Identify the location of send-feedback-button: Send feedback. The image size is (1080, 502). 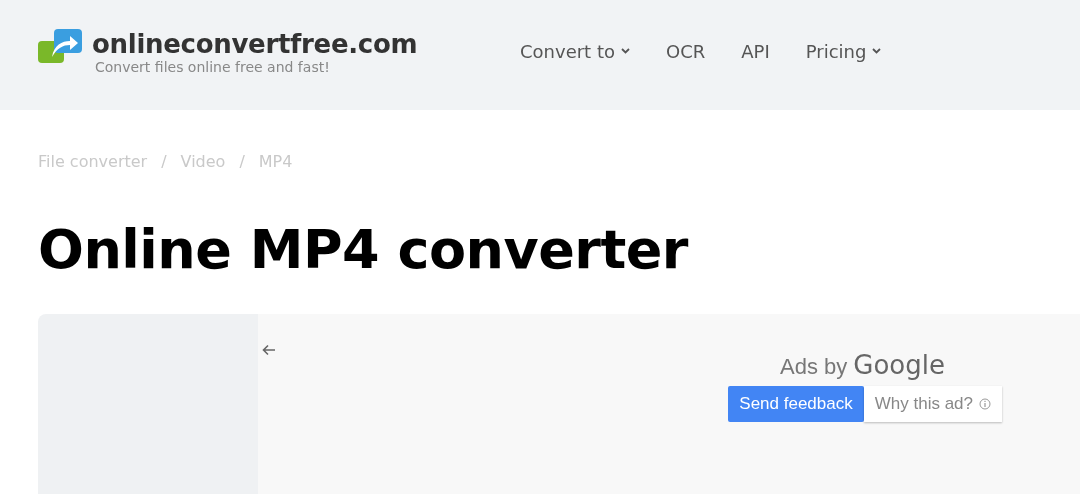
(796, 404).